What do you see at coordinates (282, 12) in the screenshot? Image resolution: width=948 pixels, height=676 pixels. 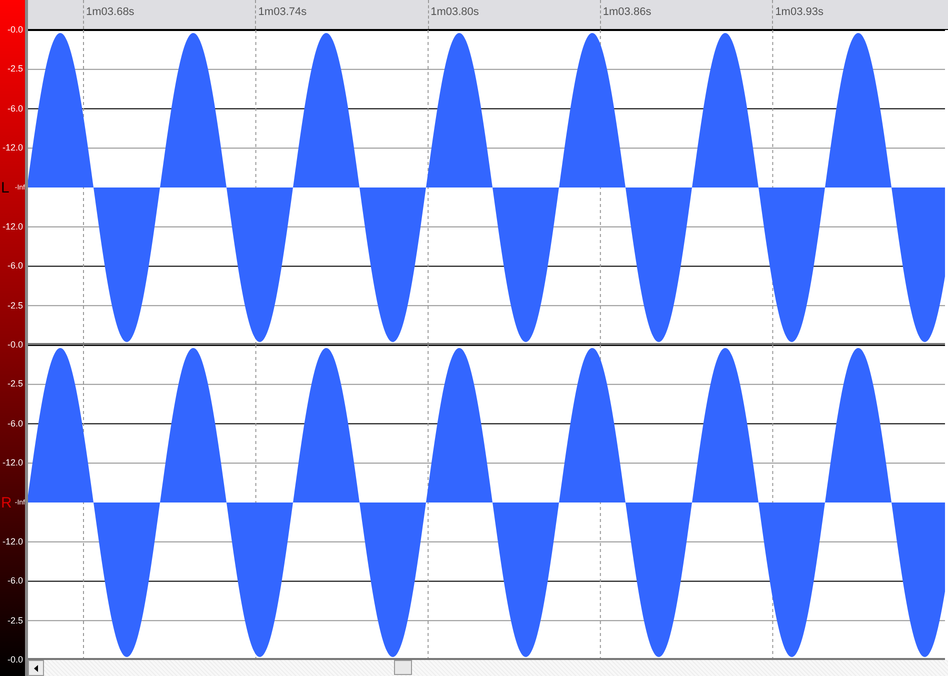 I see `time-label: 1m03.74s` at bounding box center [282, 12].